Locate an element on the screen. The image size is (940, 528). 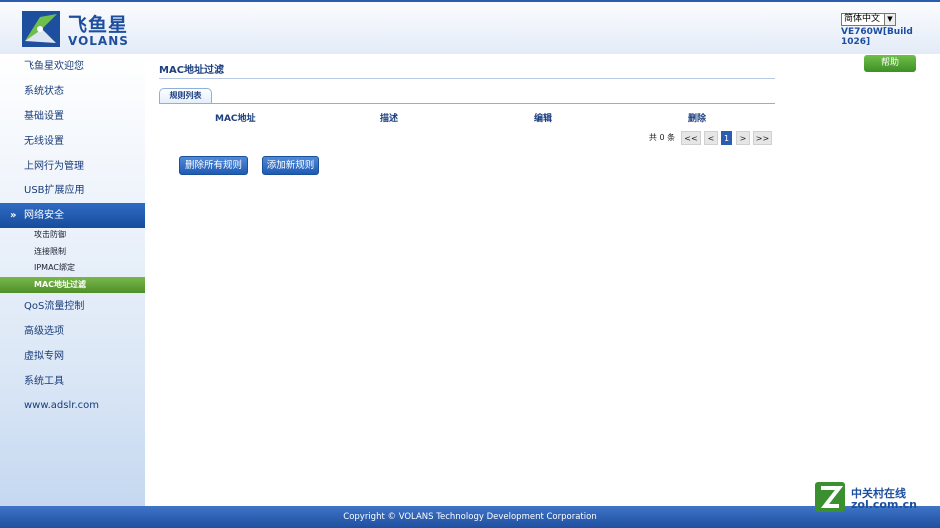
pager-next-button: > is located at coordinates (743, 138).